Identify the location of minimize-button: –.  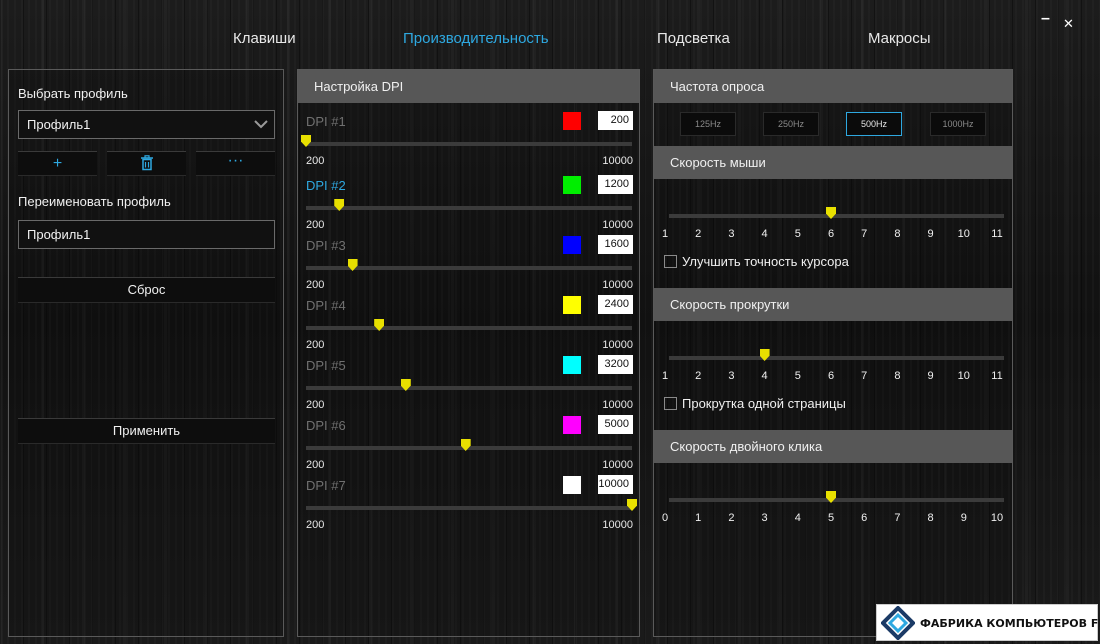
(1045, 19).